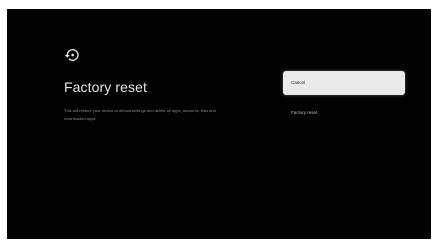 The image size is (437, 248). I want to click on reset-history-icon, so click(71, 55).